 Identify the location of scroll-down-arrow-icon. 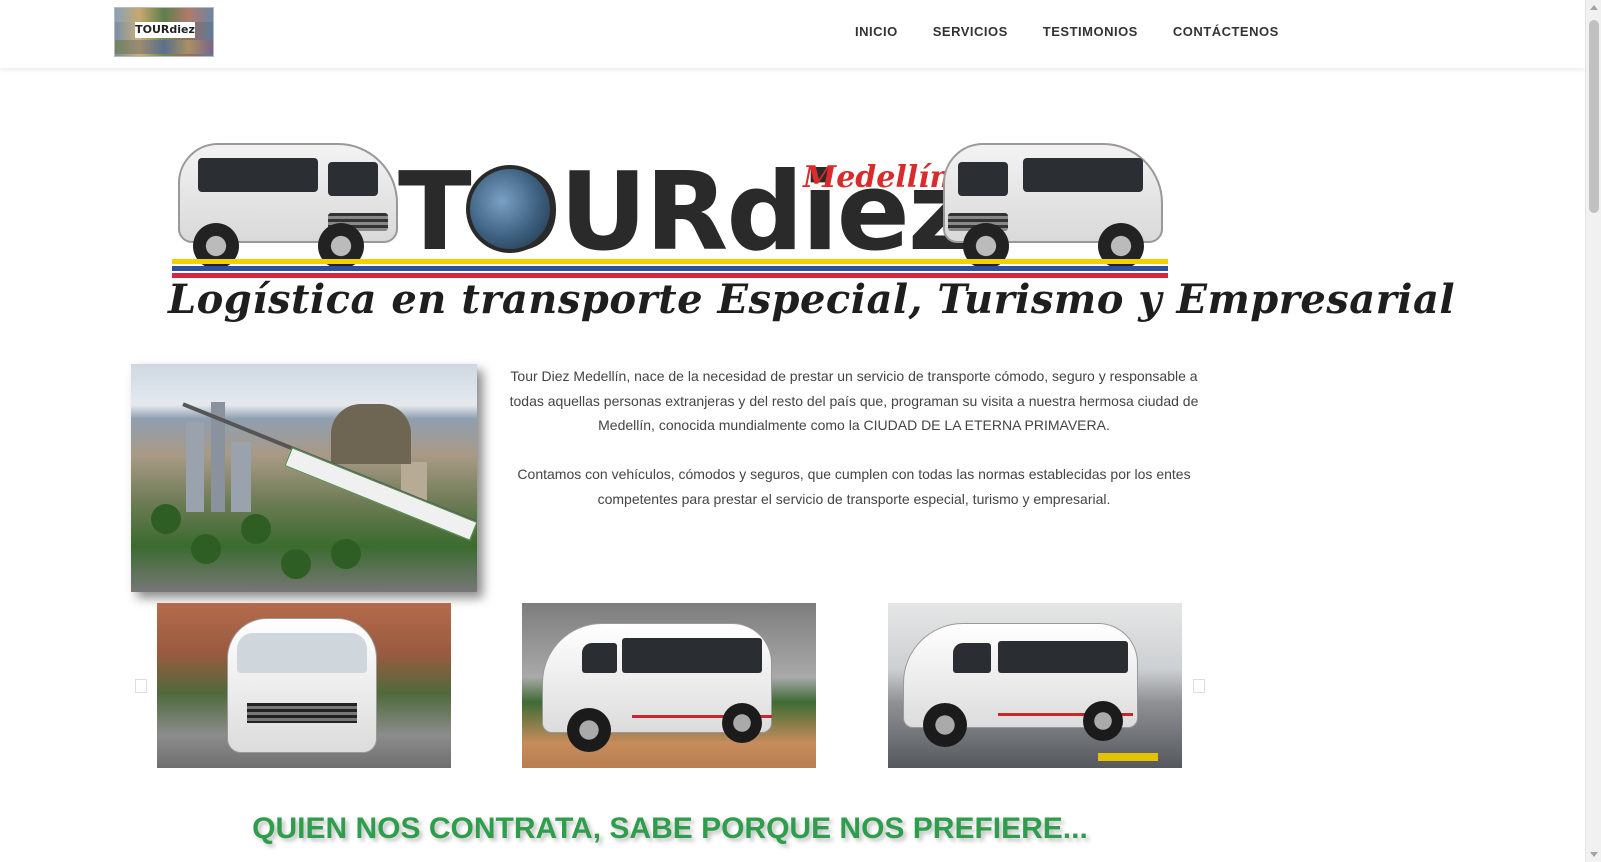
(1594, 854).